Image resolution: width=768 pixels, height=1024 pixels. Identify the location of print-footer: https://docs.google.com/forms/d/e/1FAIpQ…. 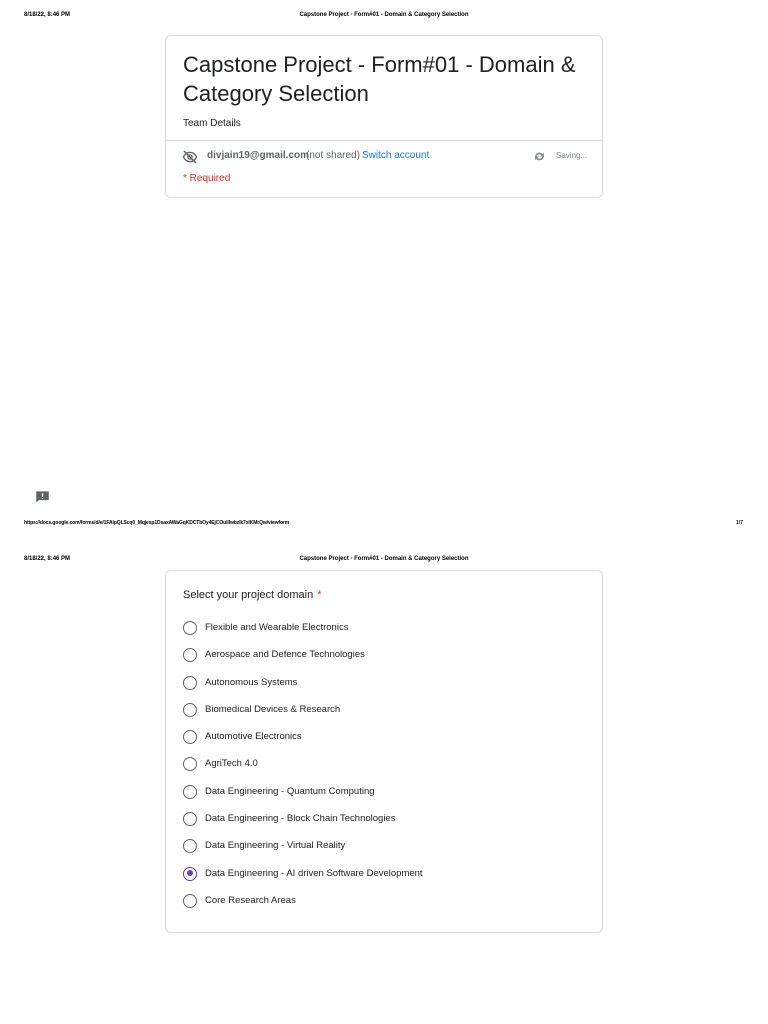
(384, 525).